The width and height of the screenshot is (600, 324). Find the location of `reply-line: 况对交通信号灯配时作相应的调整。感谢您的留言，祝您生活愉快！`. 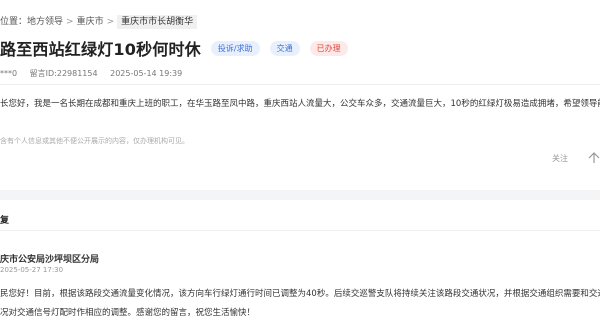

reply-line: 况对交通信号灯配时作相应的调整。感谢您的留言，祝您生活愉快！ is located at coordinates (128, 313).